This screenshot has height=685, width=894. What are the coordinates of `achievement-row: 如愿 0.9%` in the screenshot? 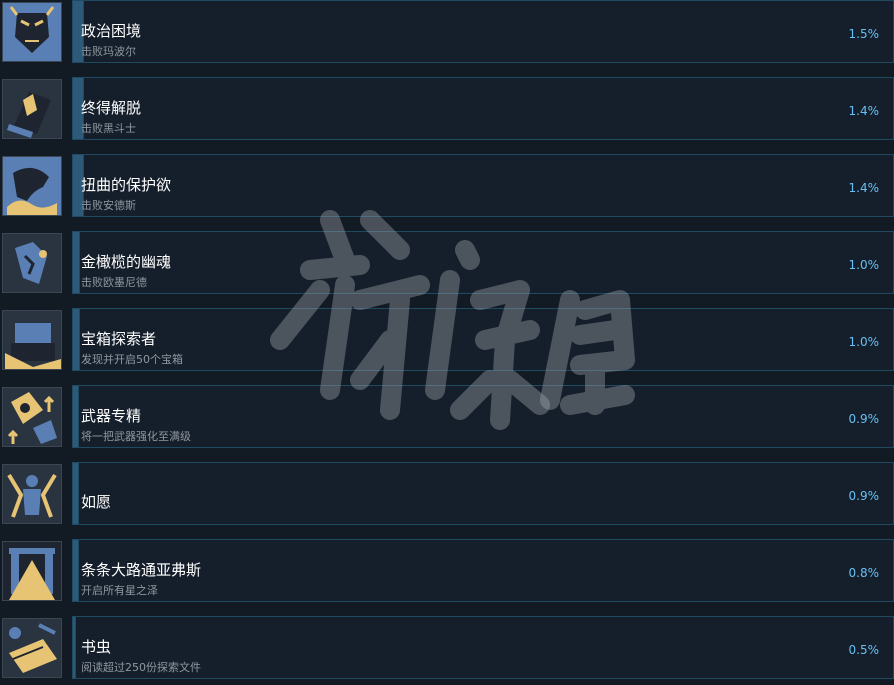 It's located at (447, 495).